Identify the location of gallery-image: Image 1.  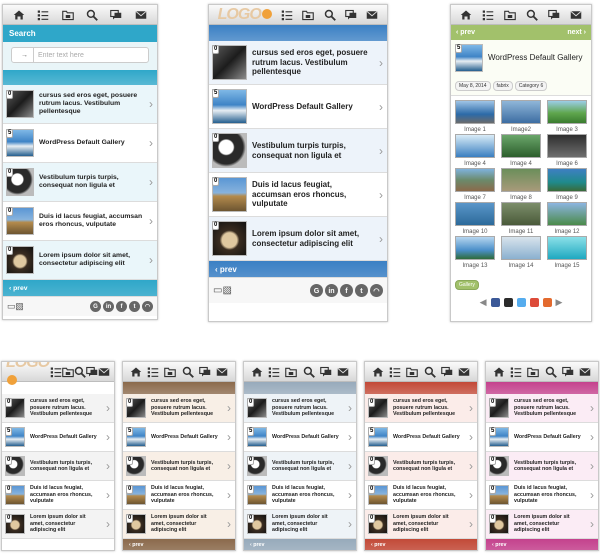
(475, 116).